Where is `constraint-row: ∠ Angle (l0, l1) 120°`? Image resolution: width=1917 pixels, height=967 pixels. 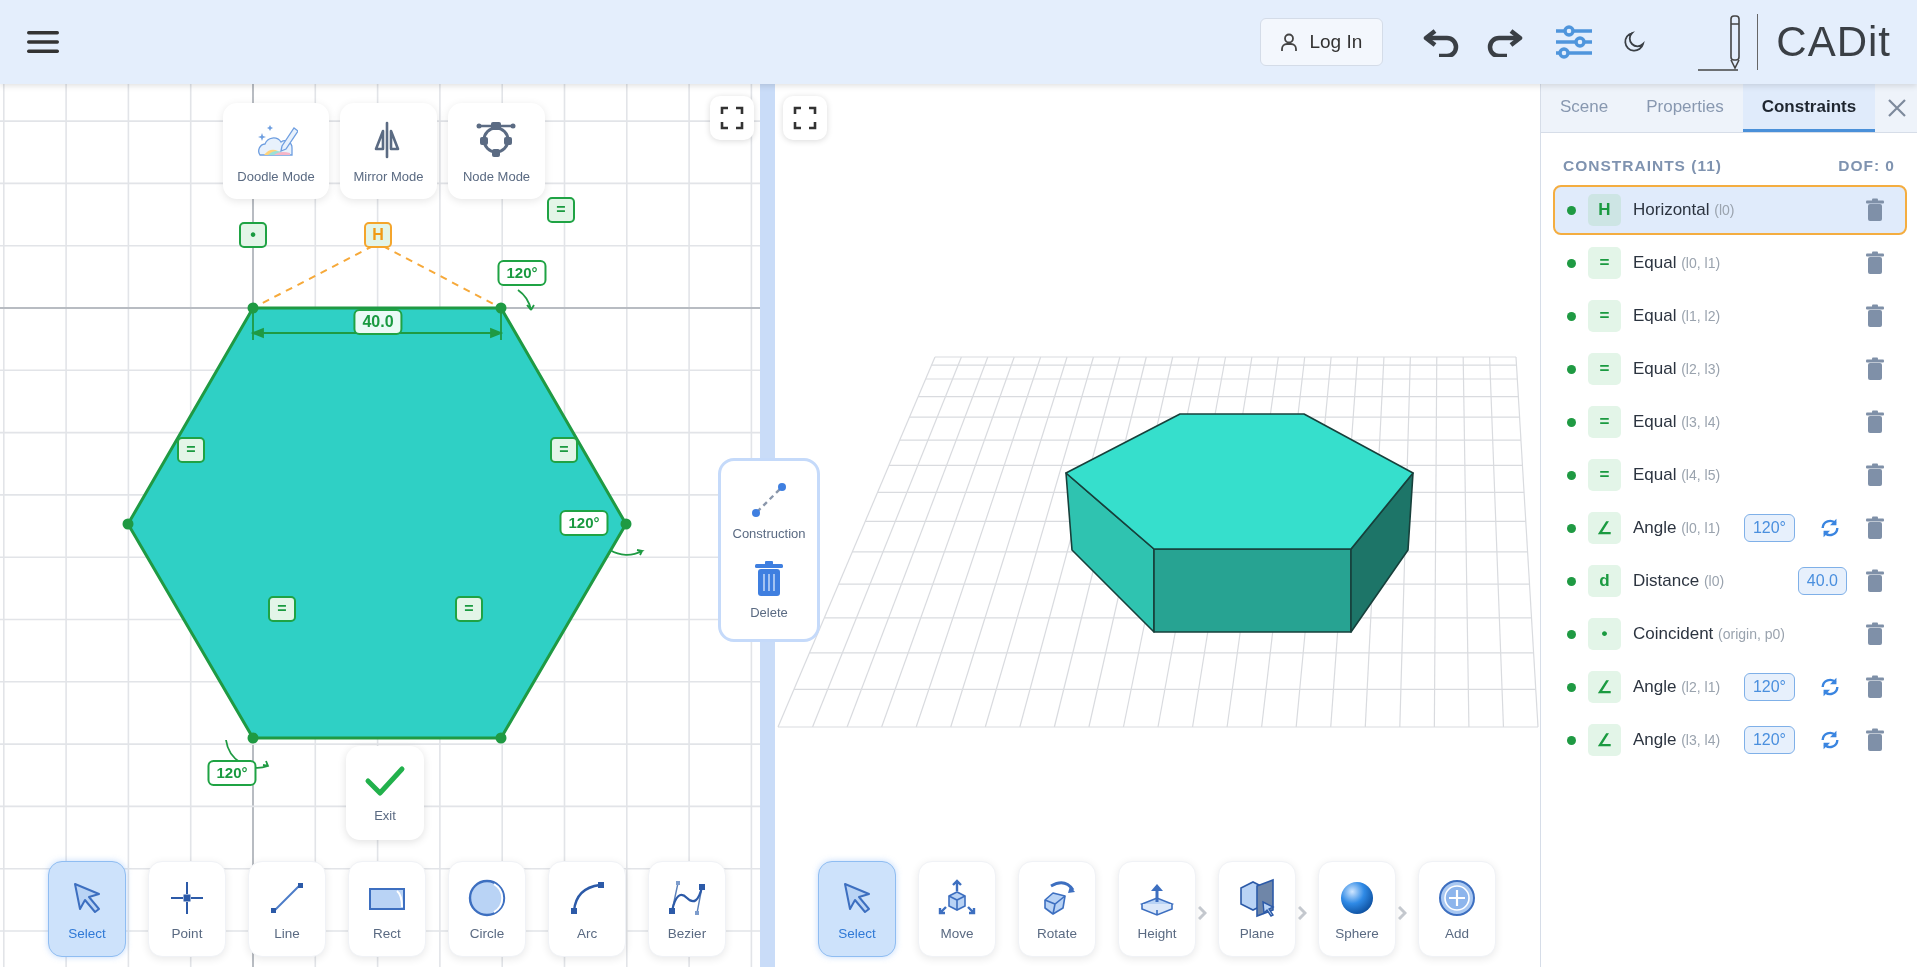
constraint-row: ∠ Angle (l0, l1) 120° is located at coordinates (1730, 528).